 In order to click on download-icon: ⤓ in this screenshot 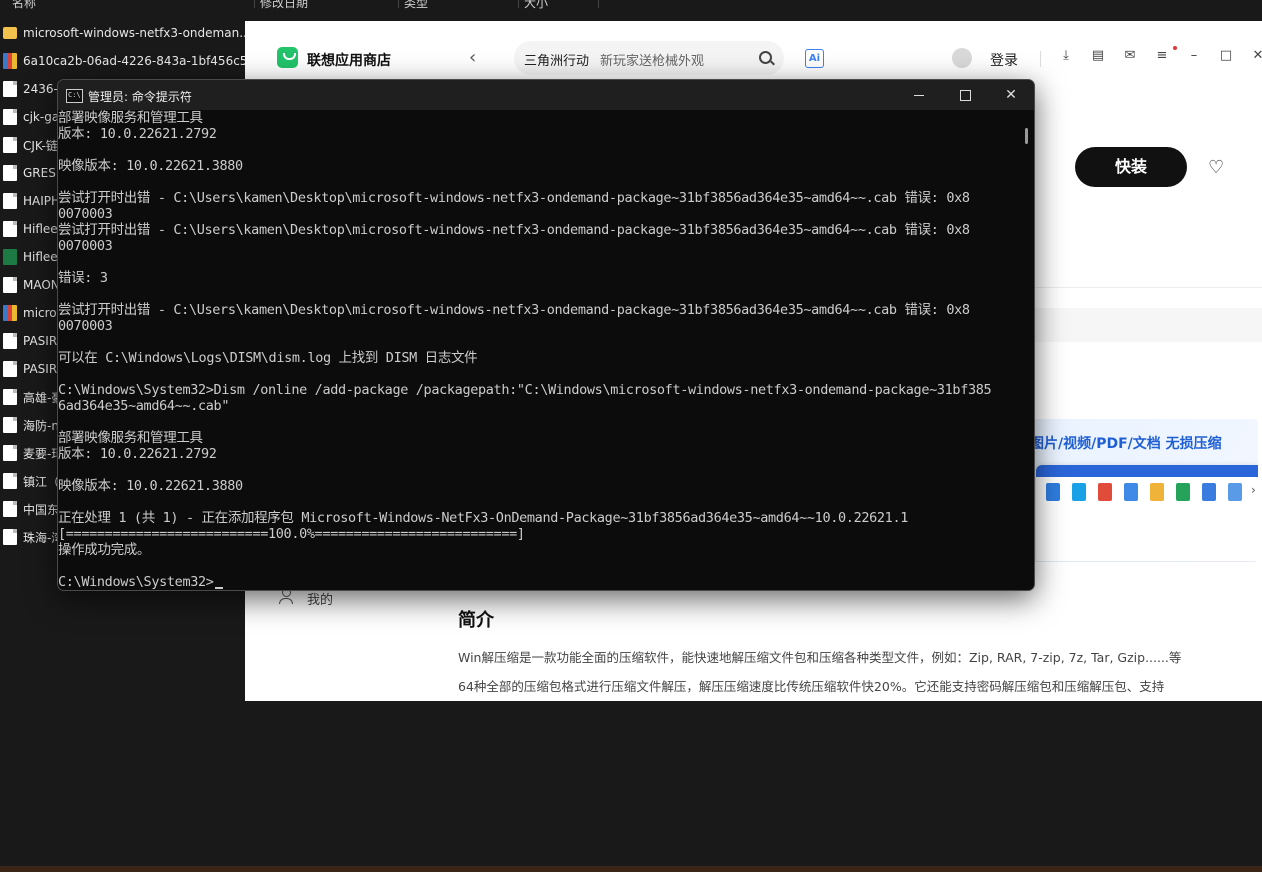, I will do `click(1066, 56)`.